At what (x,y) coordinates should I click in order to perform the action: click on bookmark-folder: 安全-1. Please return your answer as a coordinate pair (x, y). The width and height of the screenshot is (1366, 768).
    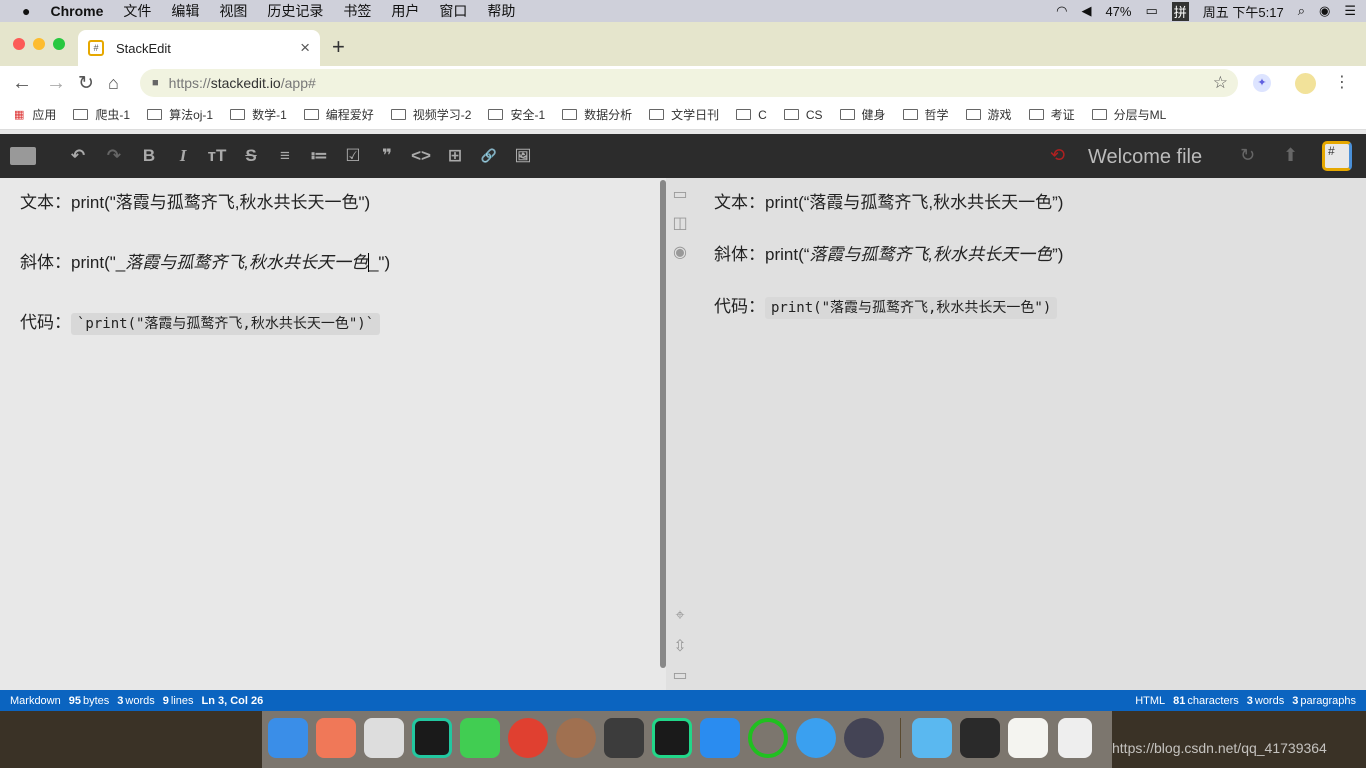
    Looking at the image, I should click on (516, 114).